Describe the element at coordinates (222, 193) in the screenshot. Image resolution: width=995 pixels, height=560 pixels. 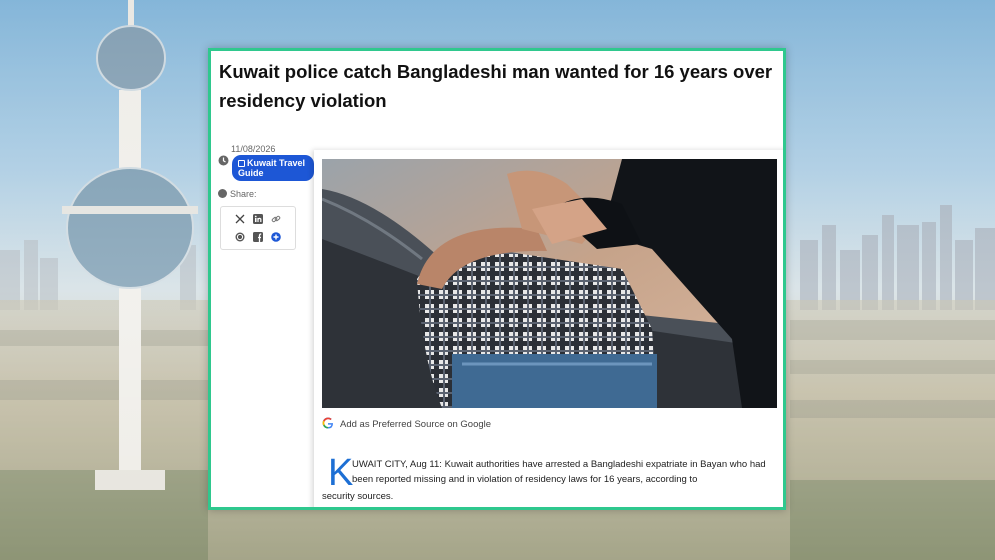
I see `share-icon` at that location.